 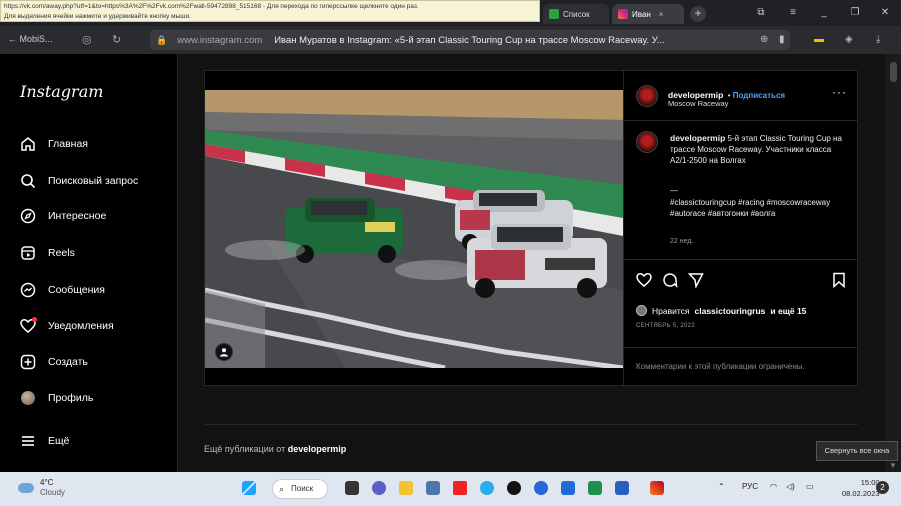 I want to click on tab-instagram: Иван ×, so click(x=648, y=14).